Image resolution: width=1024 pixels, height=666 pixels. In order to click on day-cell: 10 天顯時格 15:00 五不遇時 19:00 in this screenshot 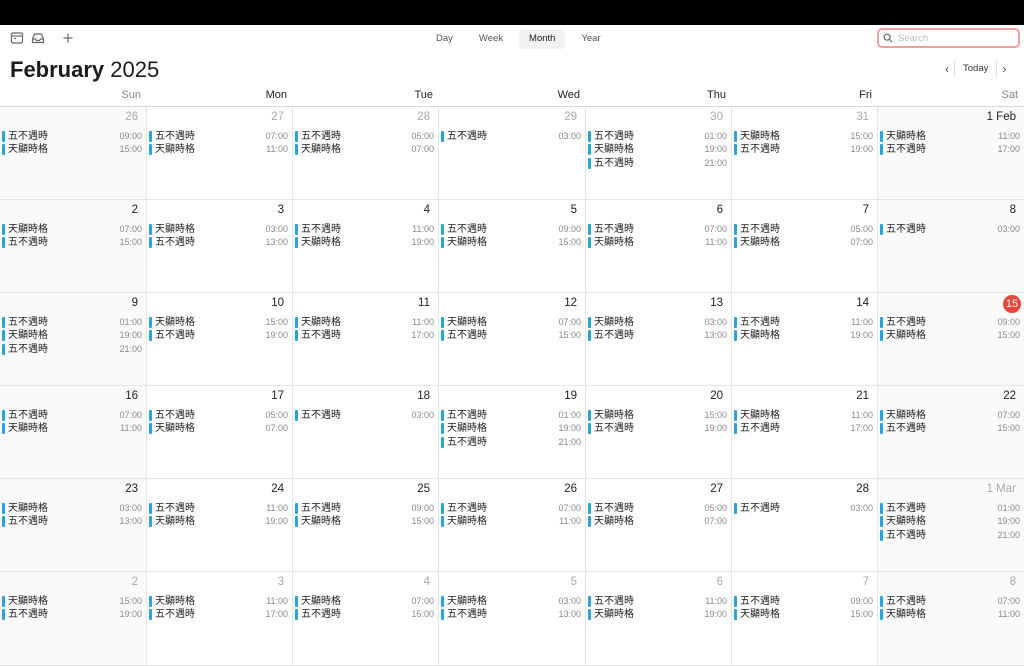, I will do `click(220, 339)`.